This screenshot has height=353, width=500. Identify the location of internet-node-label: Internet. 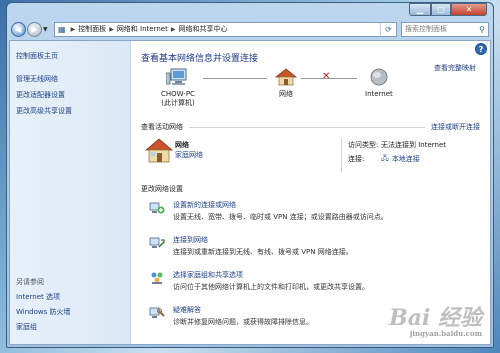
(379, 94).